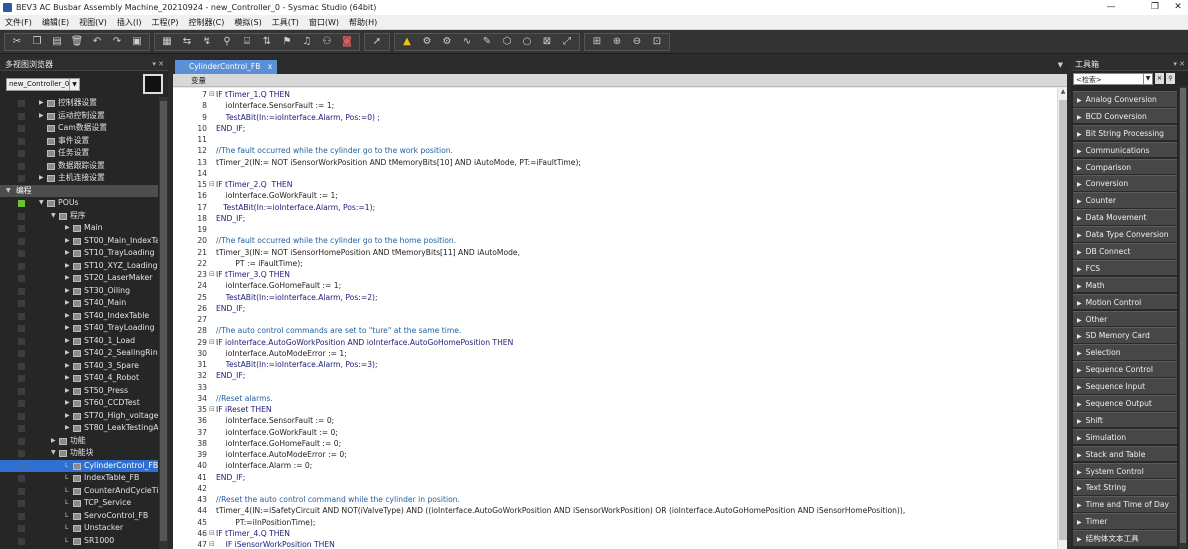 The width and height of the screenshot is (1188, 549). I want to click on search-icon: ⚲, so click(1170, 78).